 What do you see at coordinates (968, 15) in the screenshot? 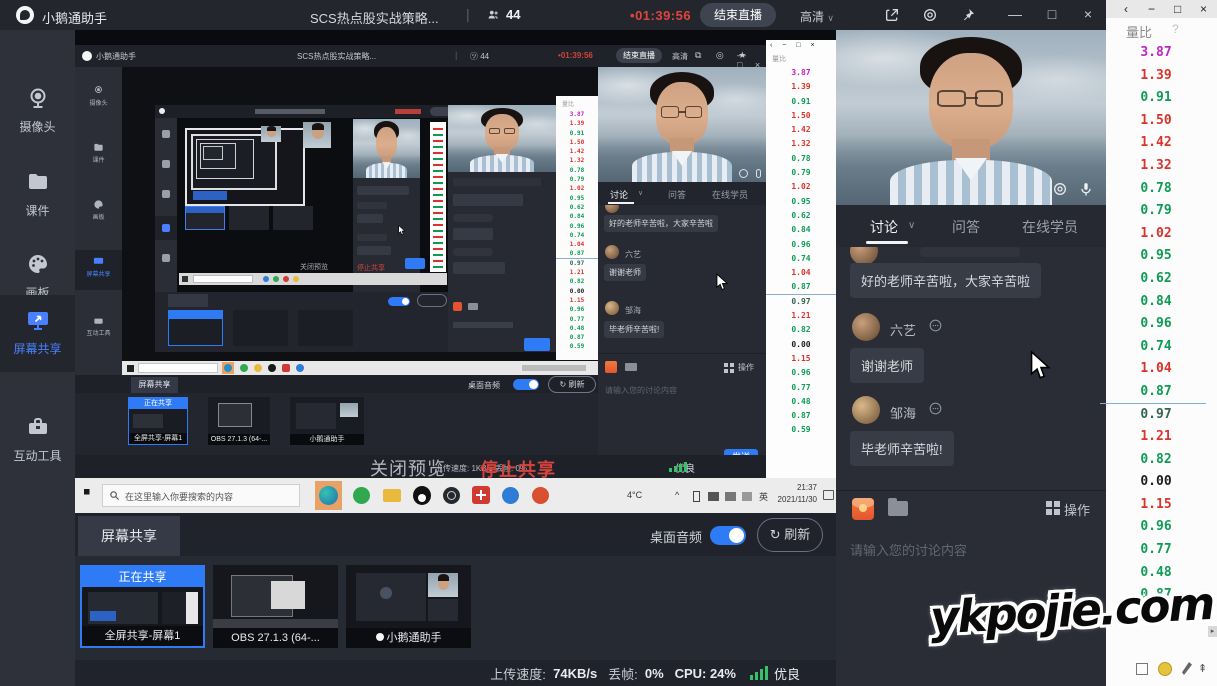
I see `pin-icon` at bounding box center [968, 15].